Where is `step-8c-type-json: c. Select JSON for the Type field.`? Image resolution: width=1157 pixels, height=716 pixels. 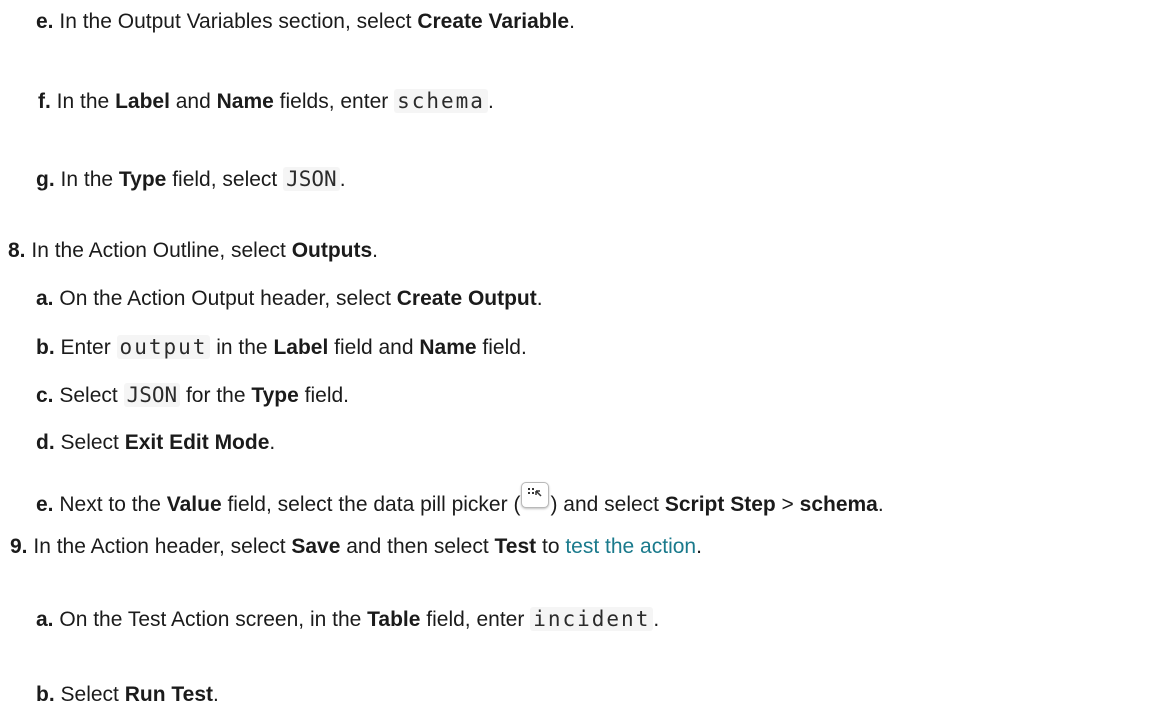
step-8c-type-json: c. Select JSON for the Type field. is located at coordinates (193, 395).